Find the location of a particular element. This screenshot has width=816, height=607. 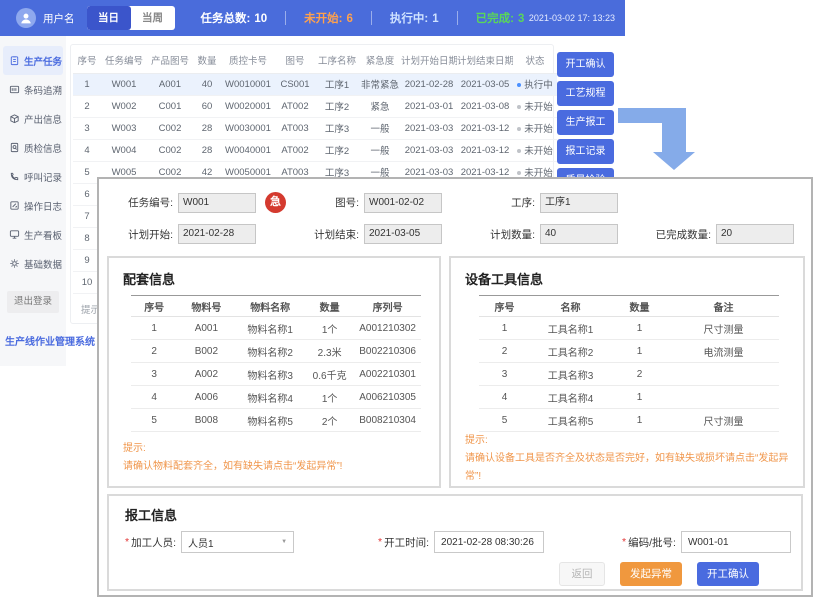

sidebar-item-production-board: 生产看板 is located at coordinates (33, 234).